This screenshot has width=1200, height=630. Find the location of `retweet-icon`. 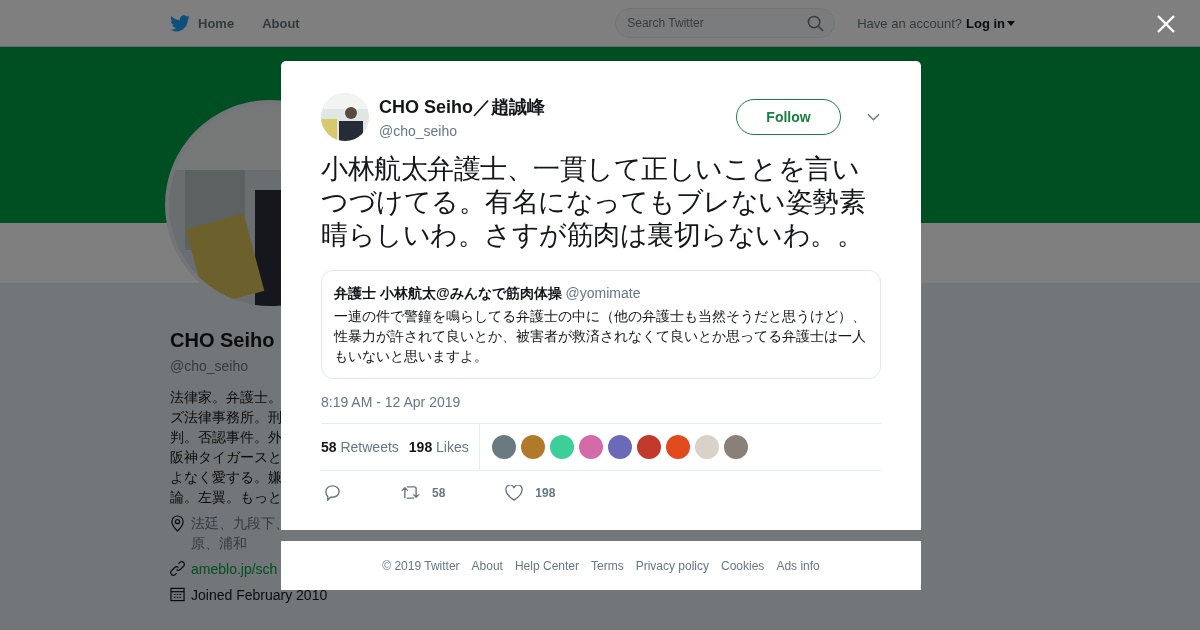

retweet-icon is located at coordinates (410, 492).